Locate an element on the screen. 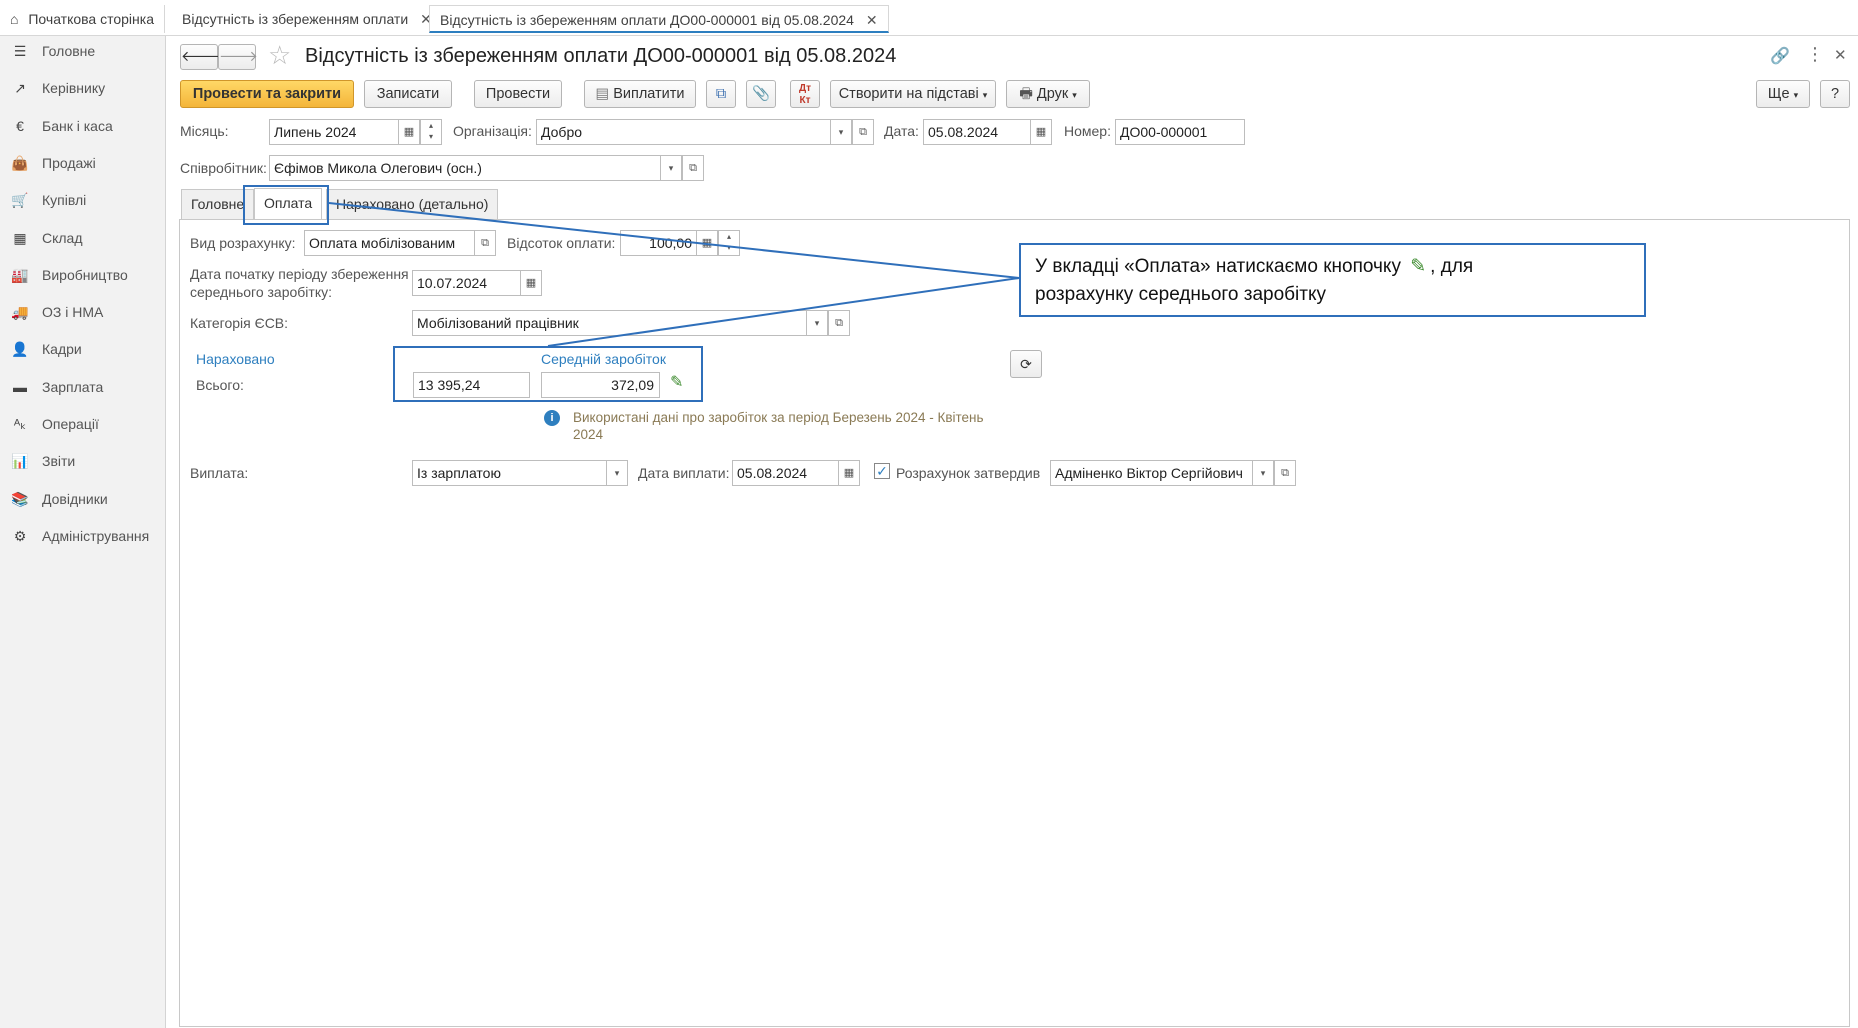  sidebar-item-7: 🏭 Виробництво is located at coordinates (83, 275).